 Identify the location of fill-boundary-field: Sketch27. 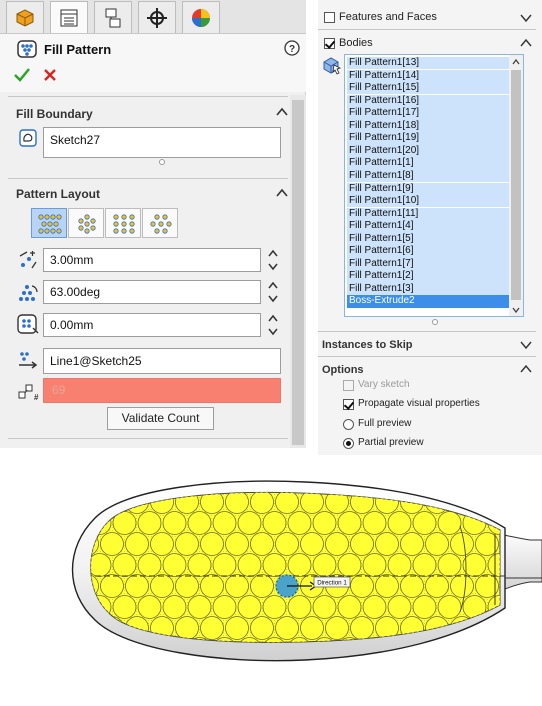
(162, 142).